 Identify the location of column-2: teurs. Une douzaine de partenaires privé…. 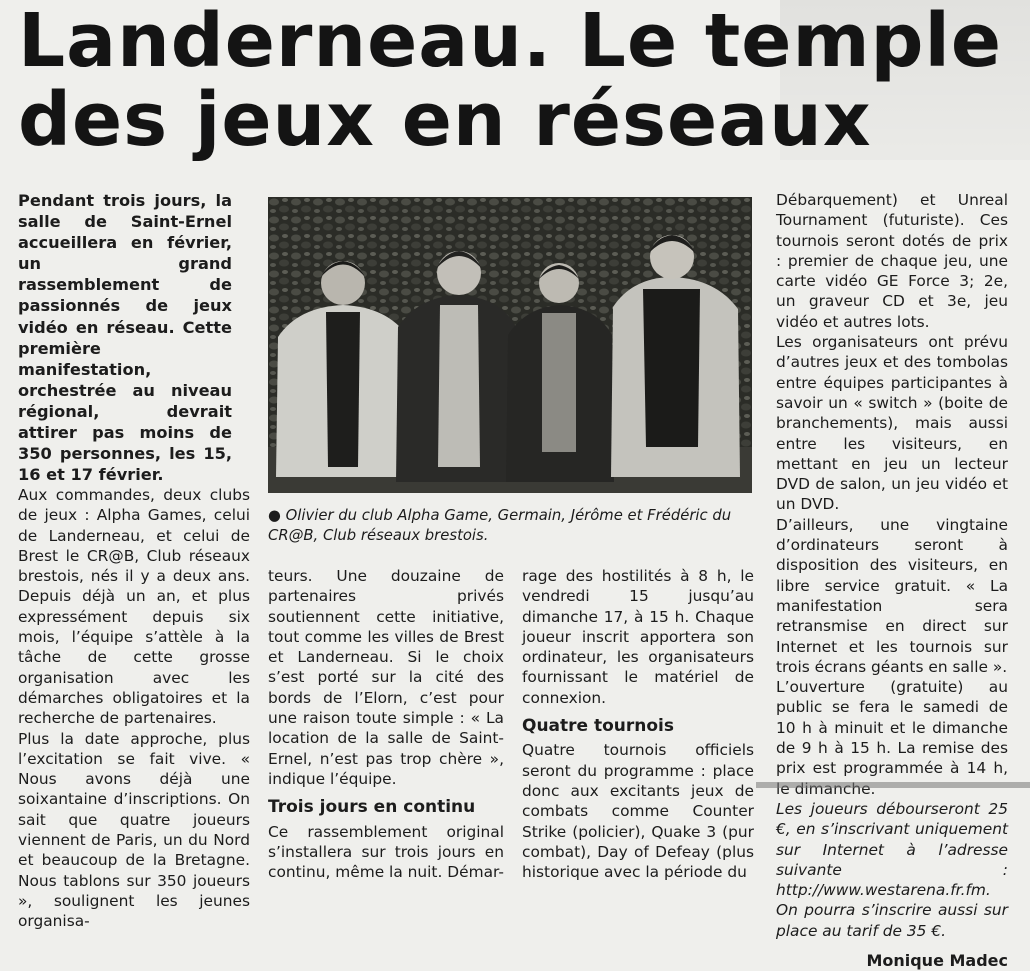
(386, 724).